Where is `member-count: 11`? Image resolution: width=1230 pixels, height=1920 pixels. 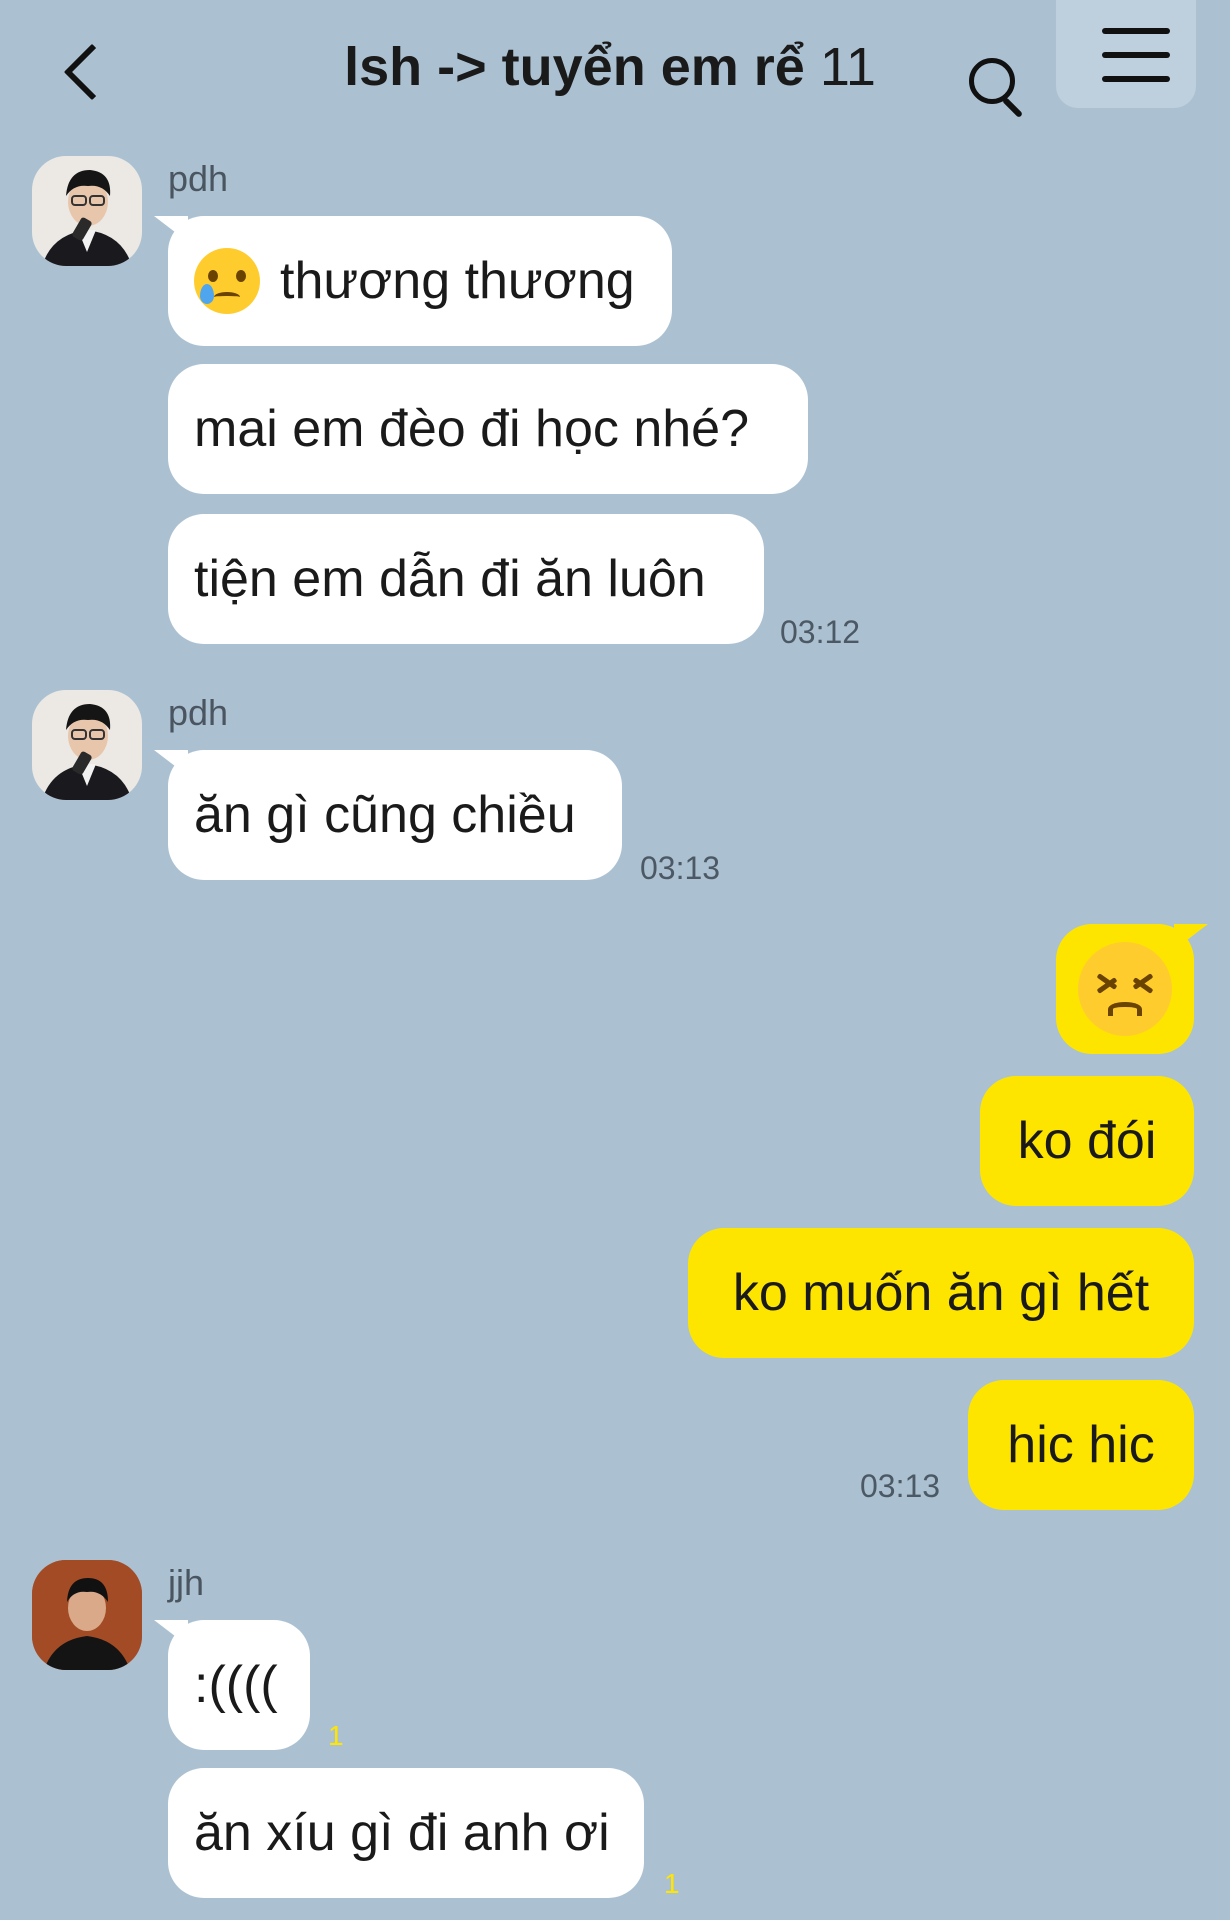
member-count: 11 is located at coordinates (847, 67).